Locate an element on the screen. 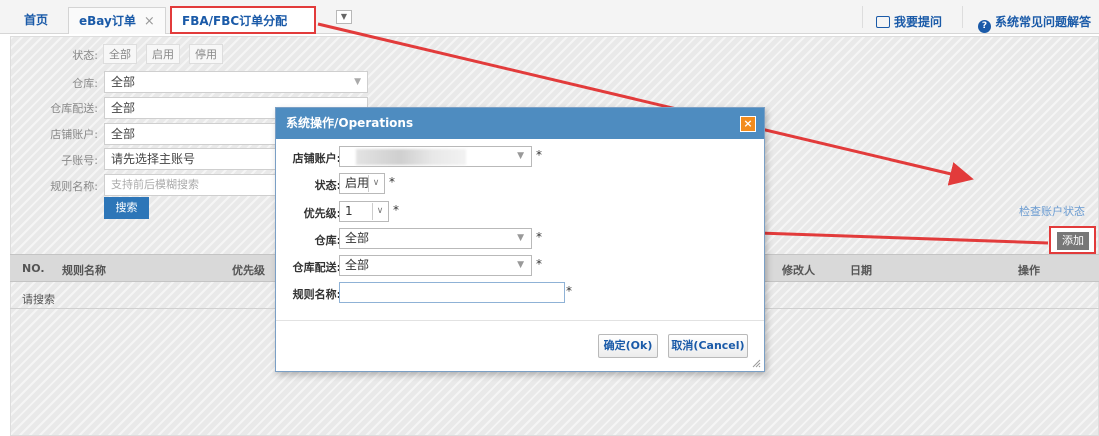  dialog-title: 系统操作/Operations is located at coordinates (520, 123).